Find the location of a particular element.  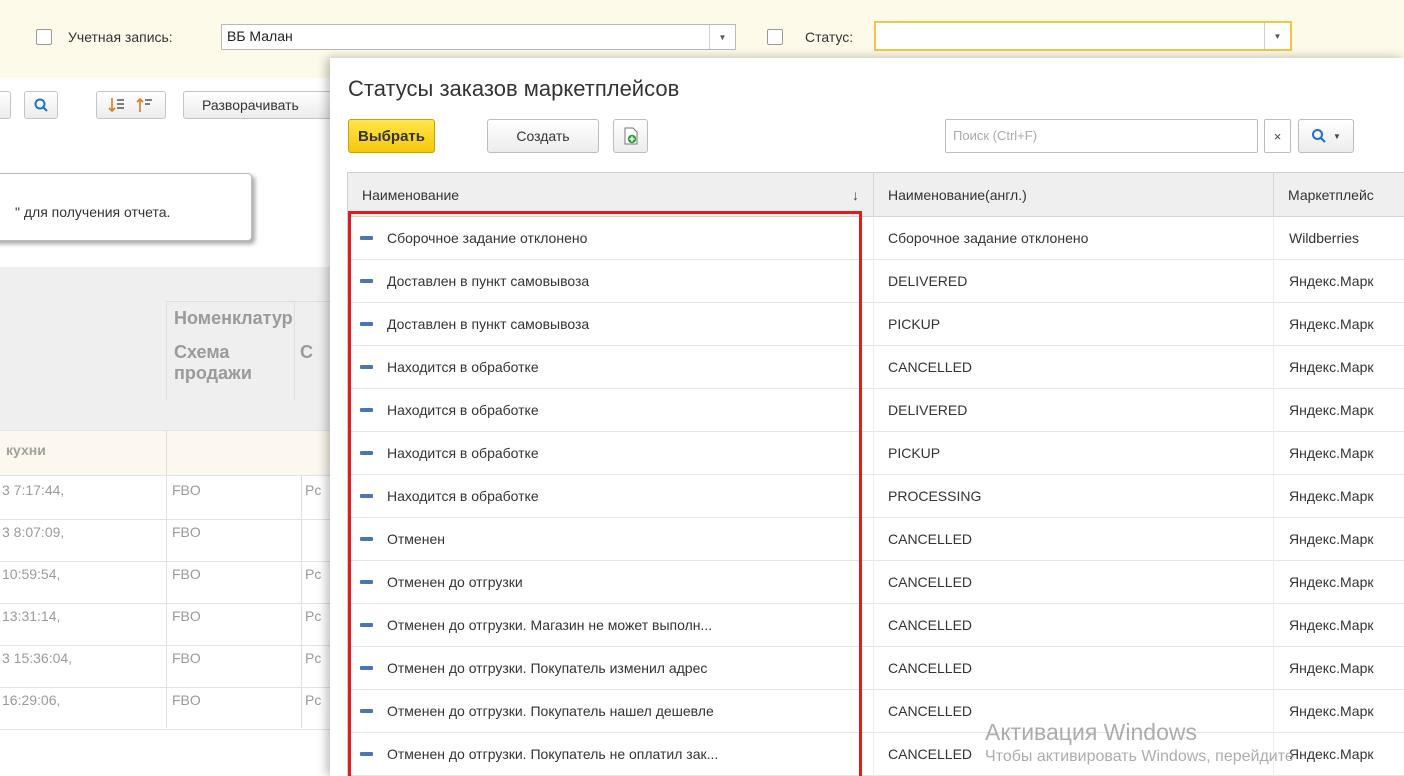

cell-name-text: Доставлен в пункт самовывоза is located at coordinates (488, 324).